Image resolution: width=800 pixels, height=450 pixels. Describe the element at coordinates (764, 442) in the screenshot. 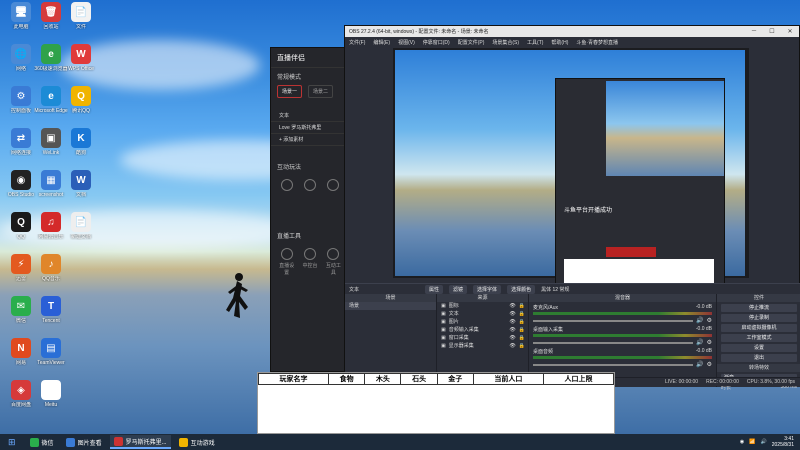

I see `volume-icon: 🔊` at that location.